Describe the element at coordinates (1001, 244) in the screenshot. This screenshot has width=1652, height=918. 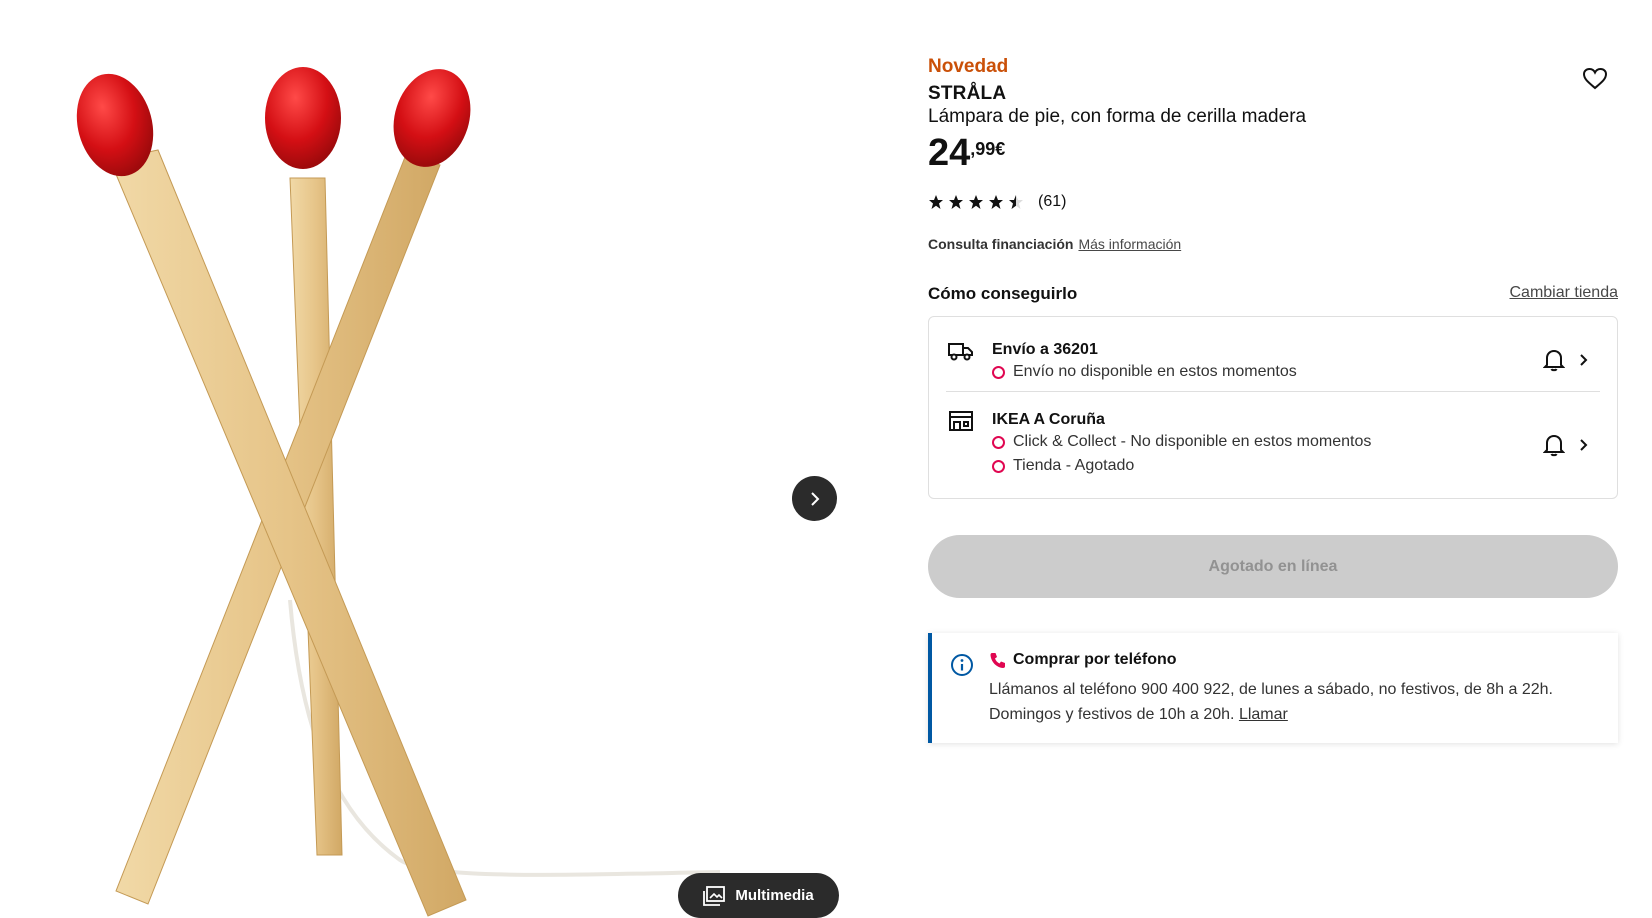
I see `financing-label: Consulta financiación` at that location.